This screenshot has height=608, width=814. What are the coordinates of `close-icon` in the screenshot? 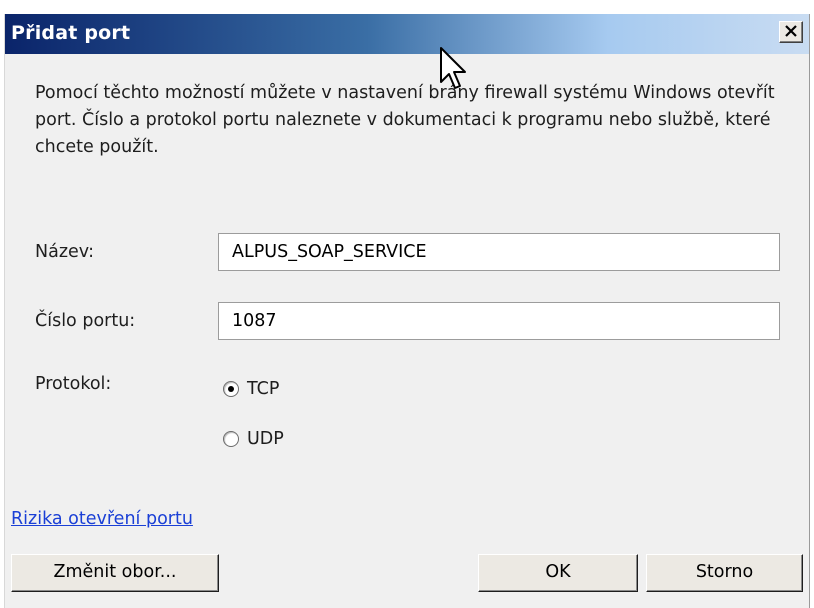 It's located at (791, 32).